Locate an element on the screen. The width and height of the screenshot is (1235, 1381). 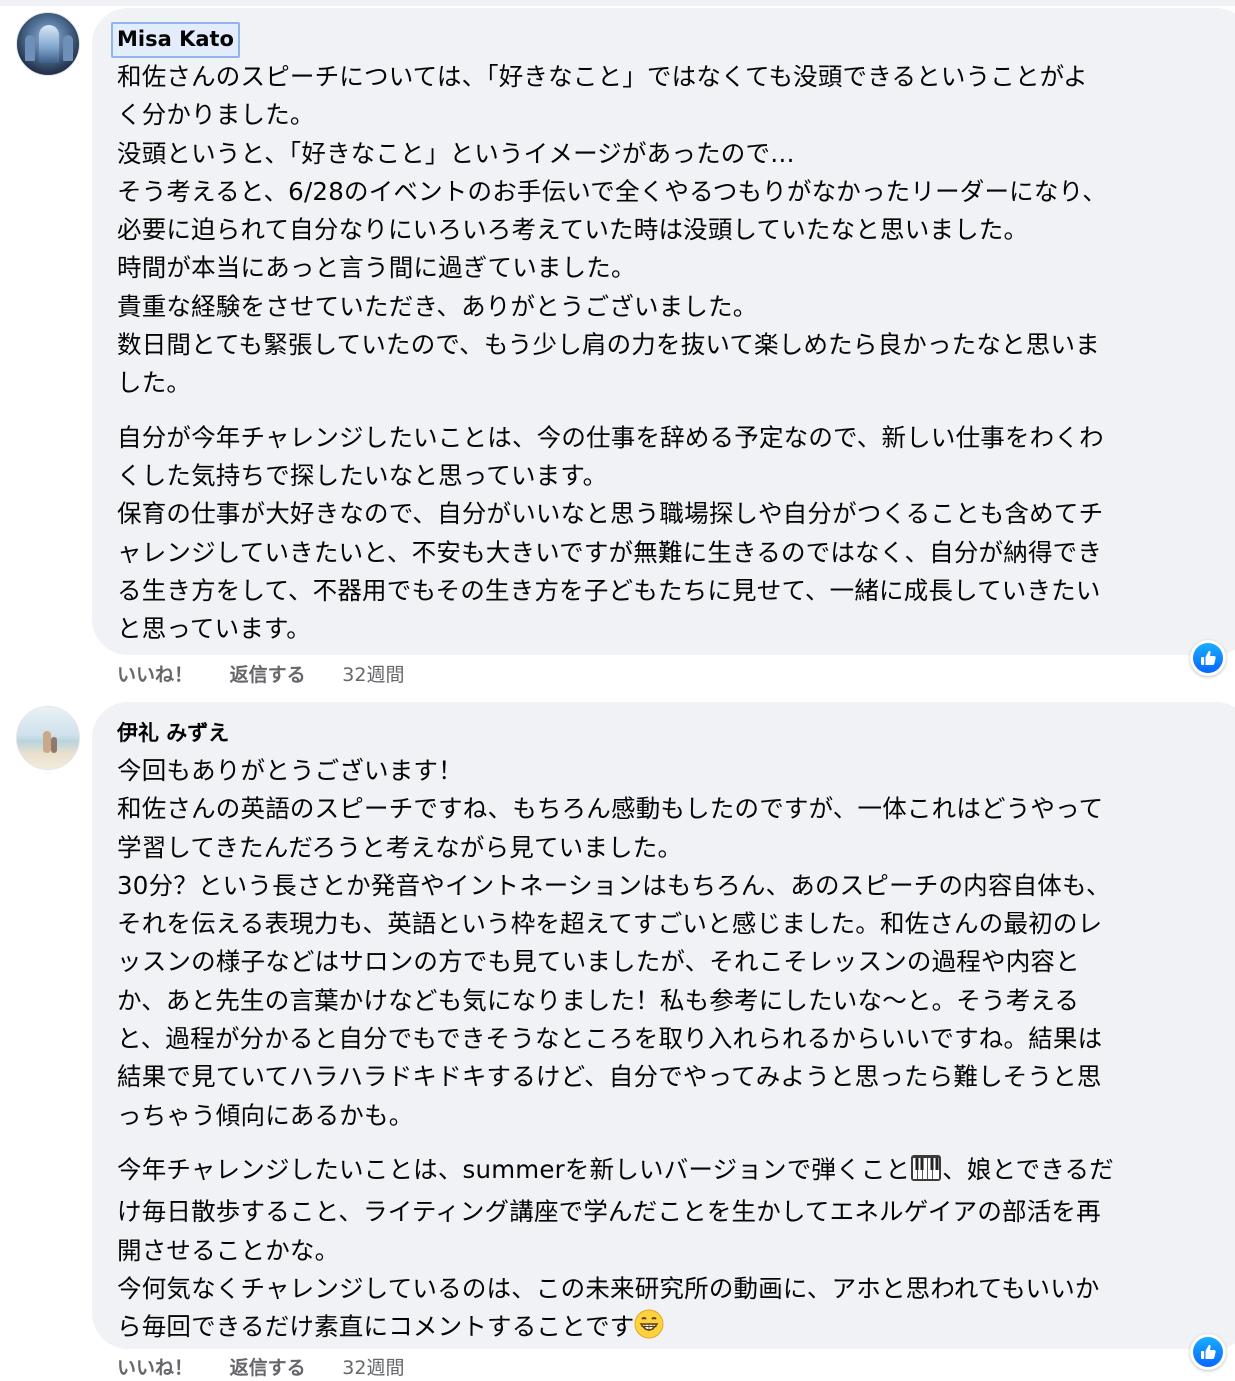
top-divider is located at coordinates (617, 3).